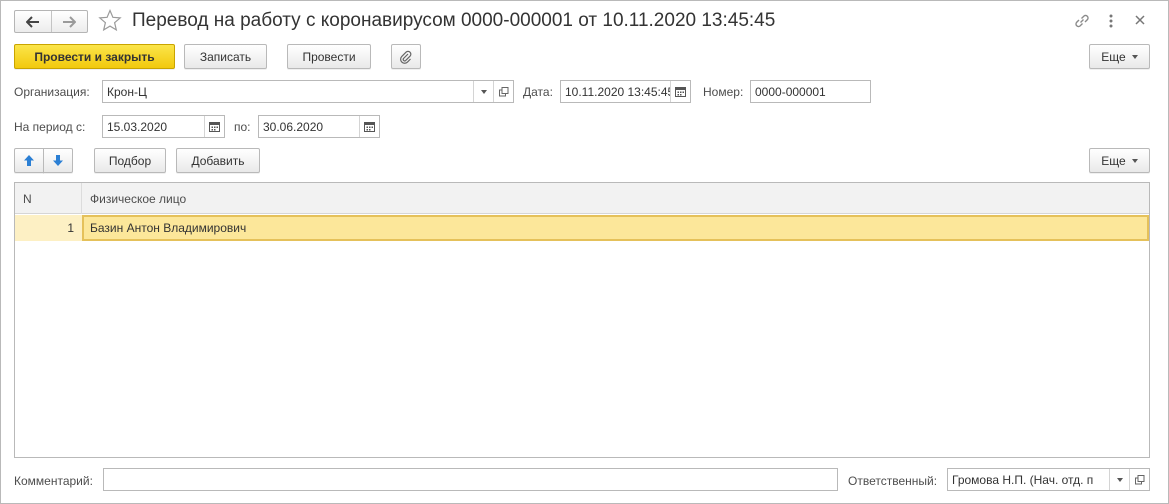 The width and height of the screenshot is (1169, 504). I want to click on responsible-open-button, so click(1139, 479).